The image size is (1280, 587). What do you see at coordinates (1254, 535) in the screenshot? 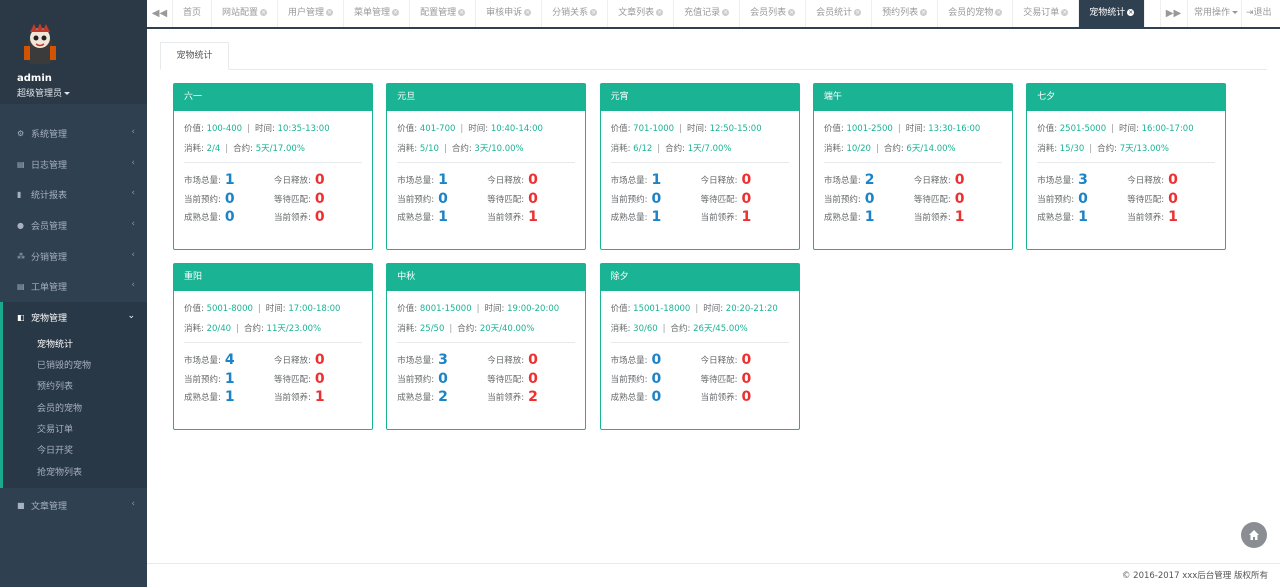
I see `back-to-top-button` at bounding box center [1254, 535].